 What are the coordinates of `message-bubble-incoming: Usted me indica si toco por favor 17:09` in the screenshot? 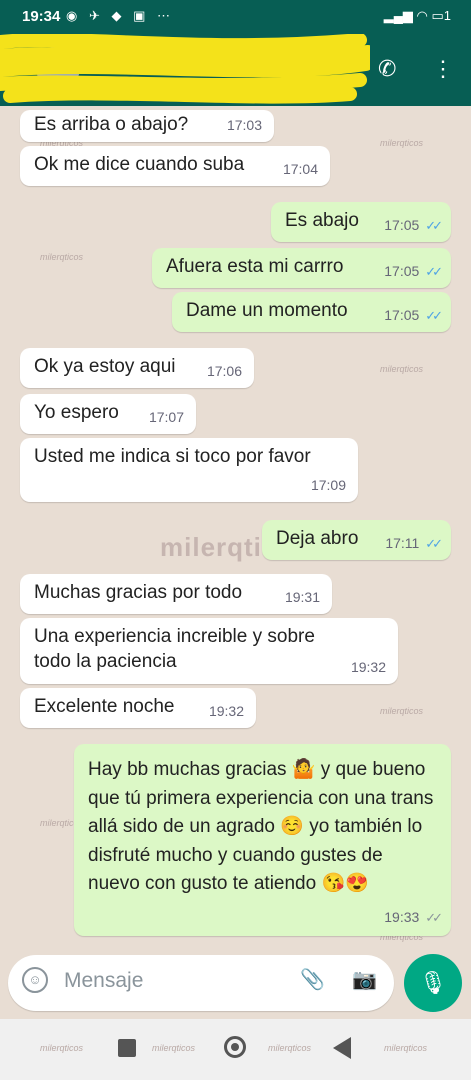 It's located at (189, 470).